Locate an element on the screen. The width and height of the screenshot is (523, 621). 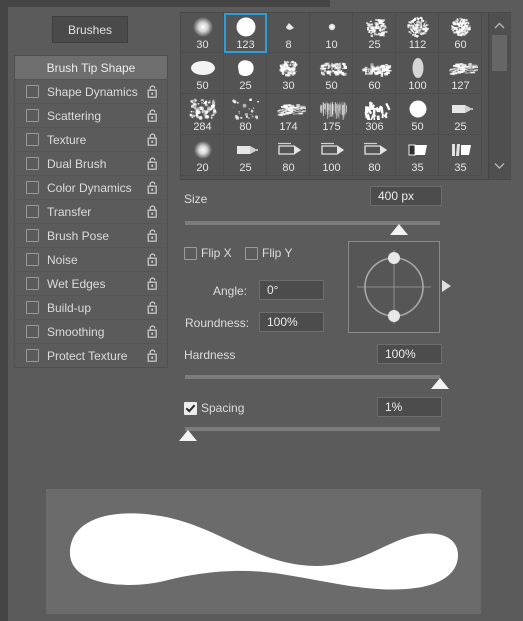
brush-preset-19: 50 is located at coordinates (417, 115).